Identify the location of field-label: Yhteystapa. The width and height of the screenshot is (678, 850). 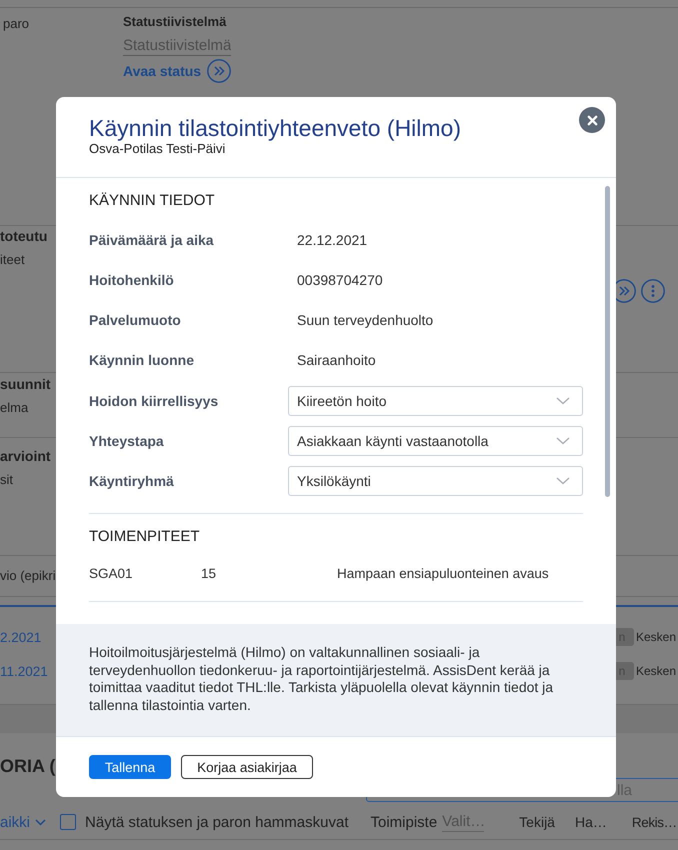
(127, 441).